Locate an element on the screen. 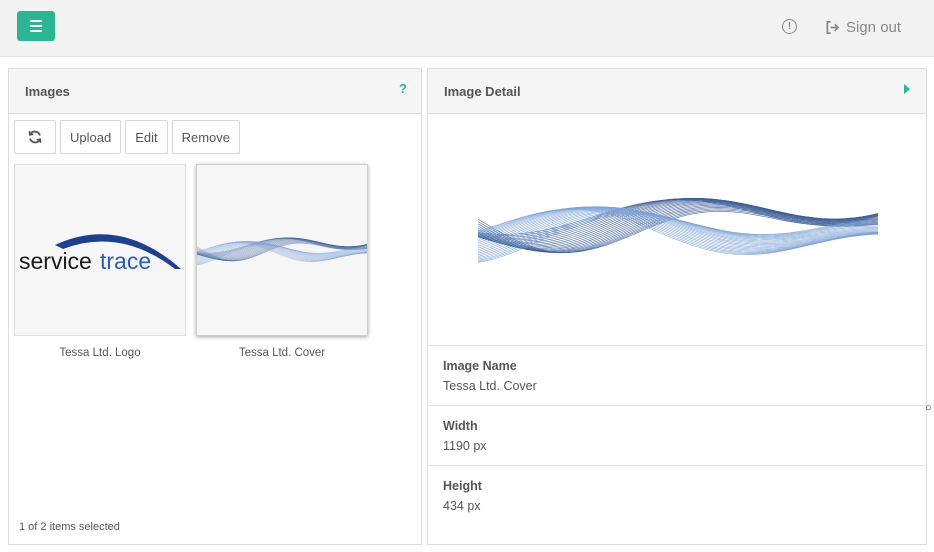 Image resolution: width=934 pixels, height=552 pixels. hamburger-menu-icon is located at coordinates (36, 21).